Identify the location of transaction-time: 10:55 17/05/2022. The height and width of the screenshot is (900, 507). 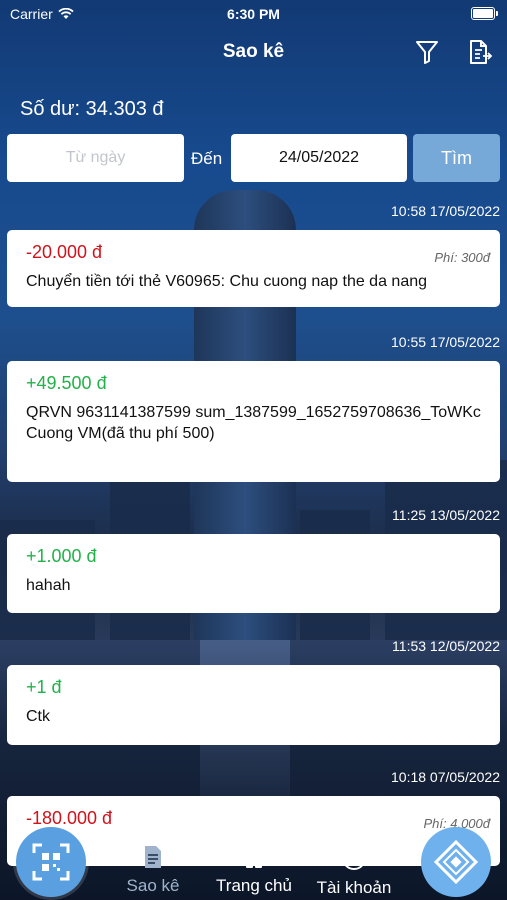
(445, 342).